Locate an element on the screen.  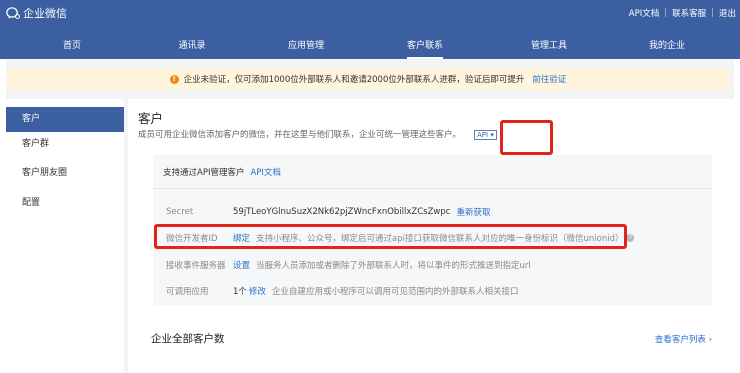
callable-apps-label: 可调用应用 is located at coordinates (187, 292).